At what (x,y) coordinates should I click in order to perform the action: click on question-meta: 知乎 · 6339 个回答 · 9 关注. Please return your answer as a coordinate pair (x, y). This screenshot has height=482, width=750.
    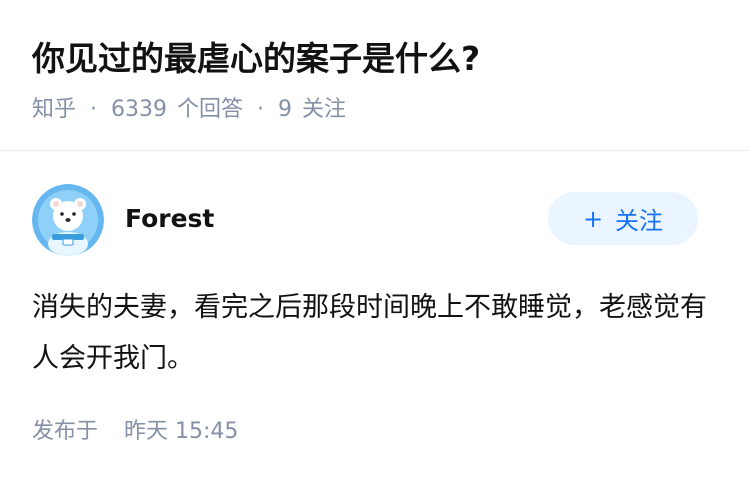
    Looking at the image, I should click on (189, 110).